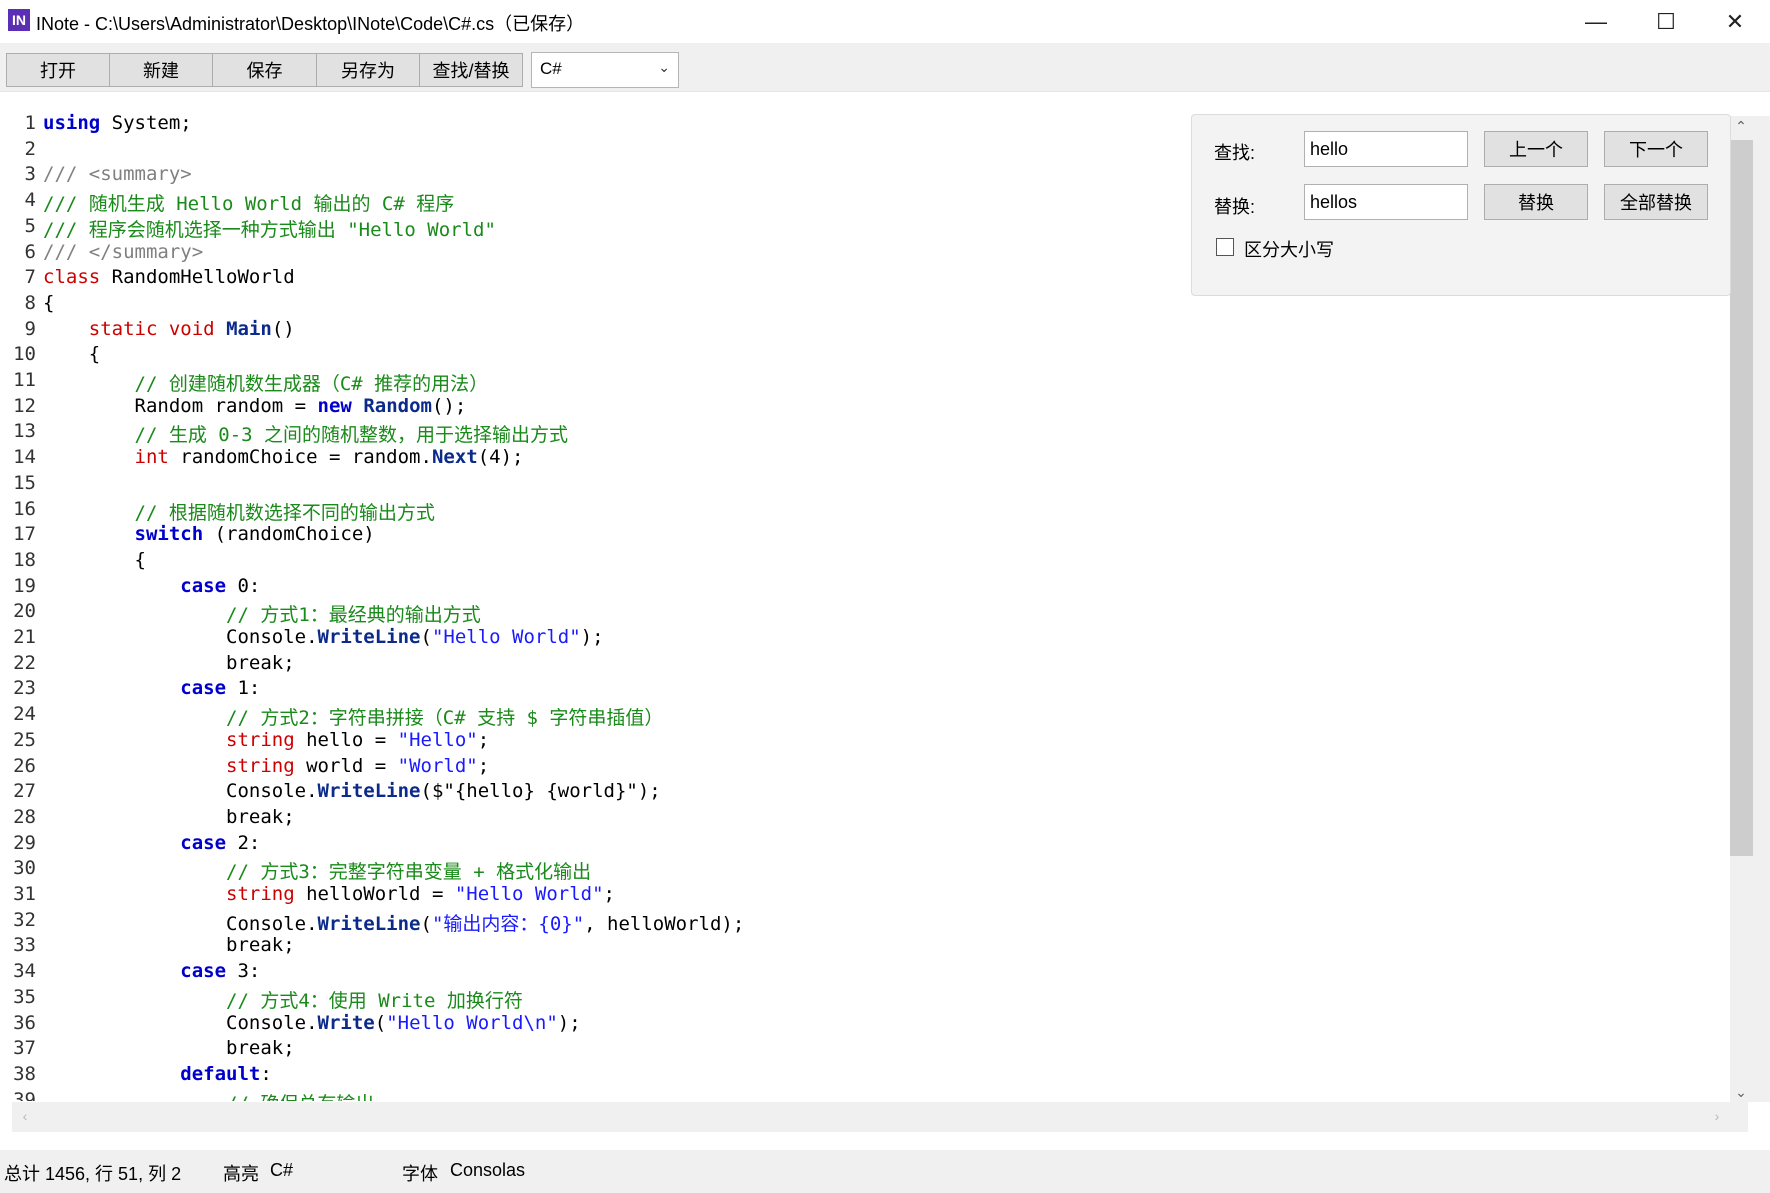 The image size is (1770, 1193). I want to click on code-line: // 生成 0-3 之间的随机整数，用于选择输出方式, so click(306, 433).